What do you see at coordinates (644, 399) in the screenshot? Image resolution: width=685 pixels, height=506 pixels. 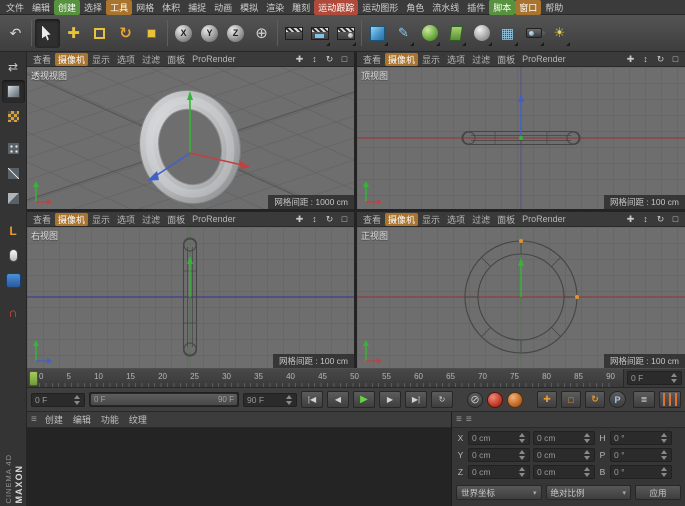 I see `timeline-filter-button: ≣` at bounding box center [644, 399].